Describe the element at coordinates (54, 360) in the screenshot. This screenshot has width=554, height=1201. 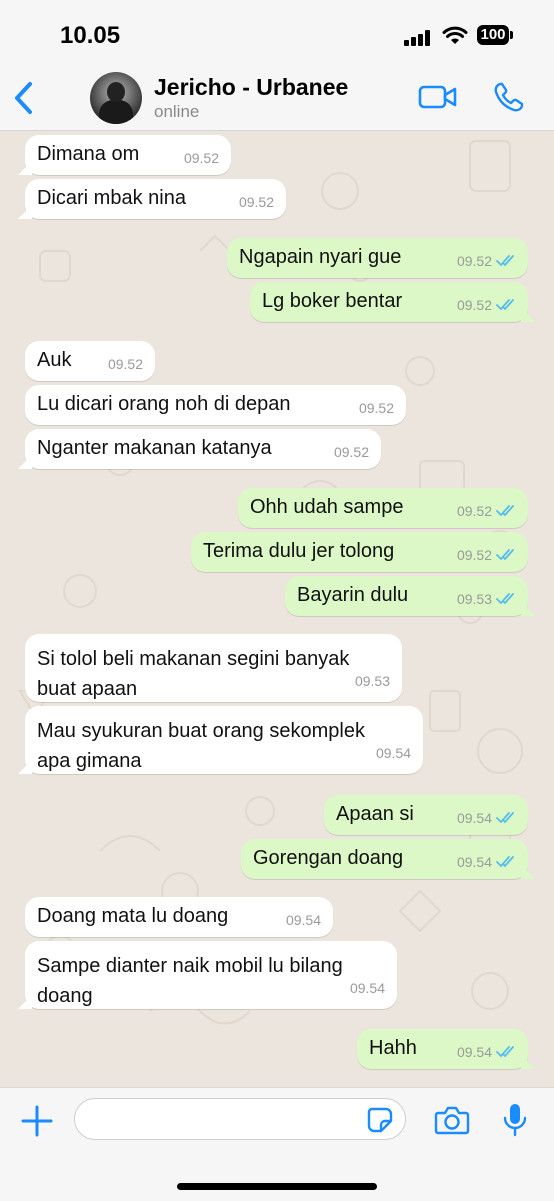
I see `message-text: Auk` at that location.